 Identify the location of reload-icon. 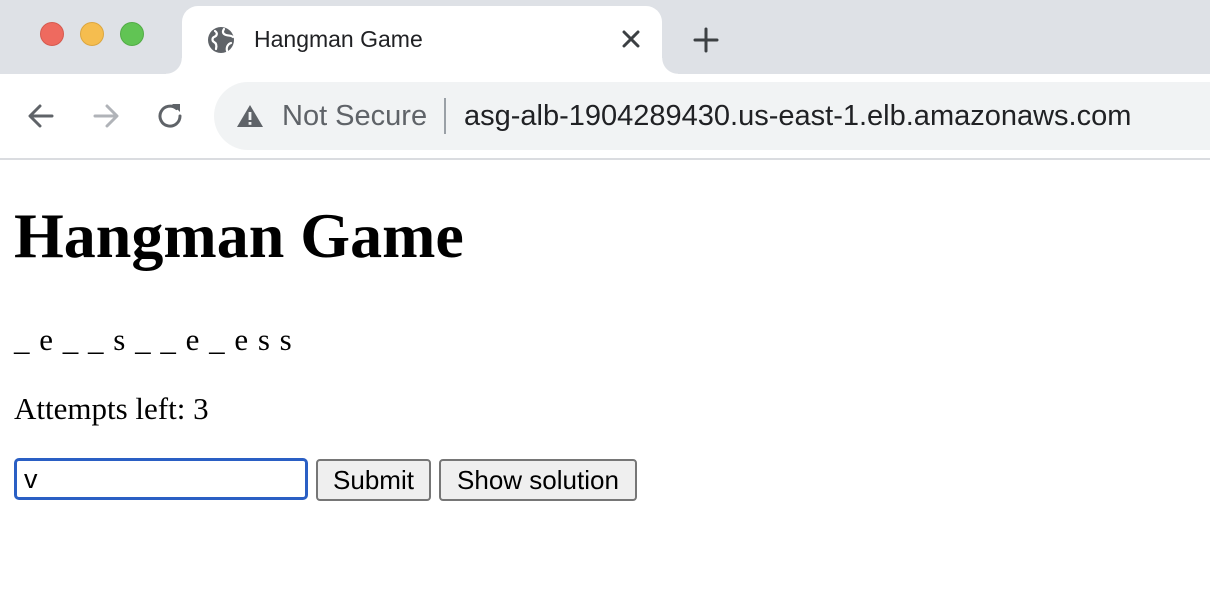
(170, 116).